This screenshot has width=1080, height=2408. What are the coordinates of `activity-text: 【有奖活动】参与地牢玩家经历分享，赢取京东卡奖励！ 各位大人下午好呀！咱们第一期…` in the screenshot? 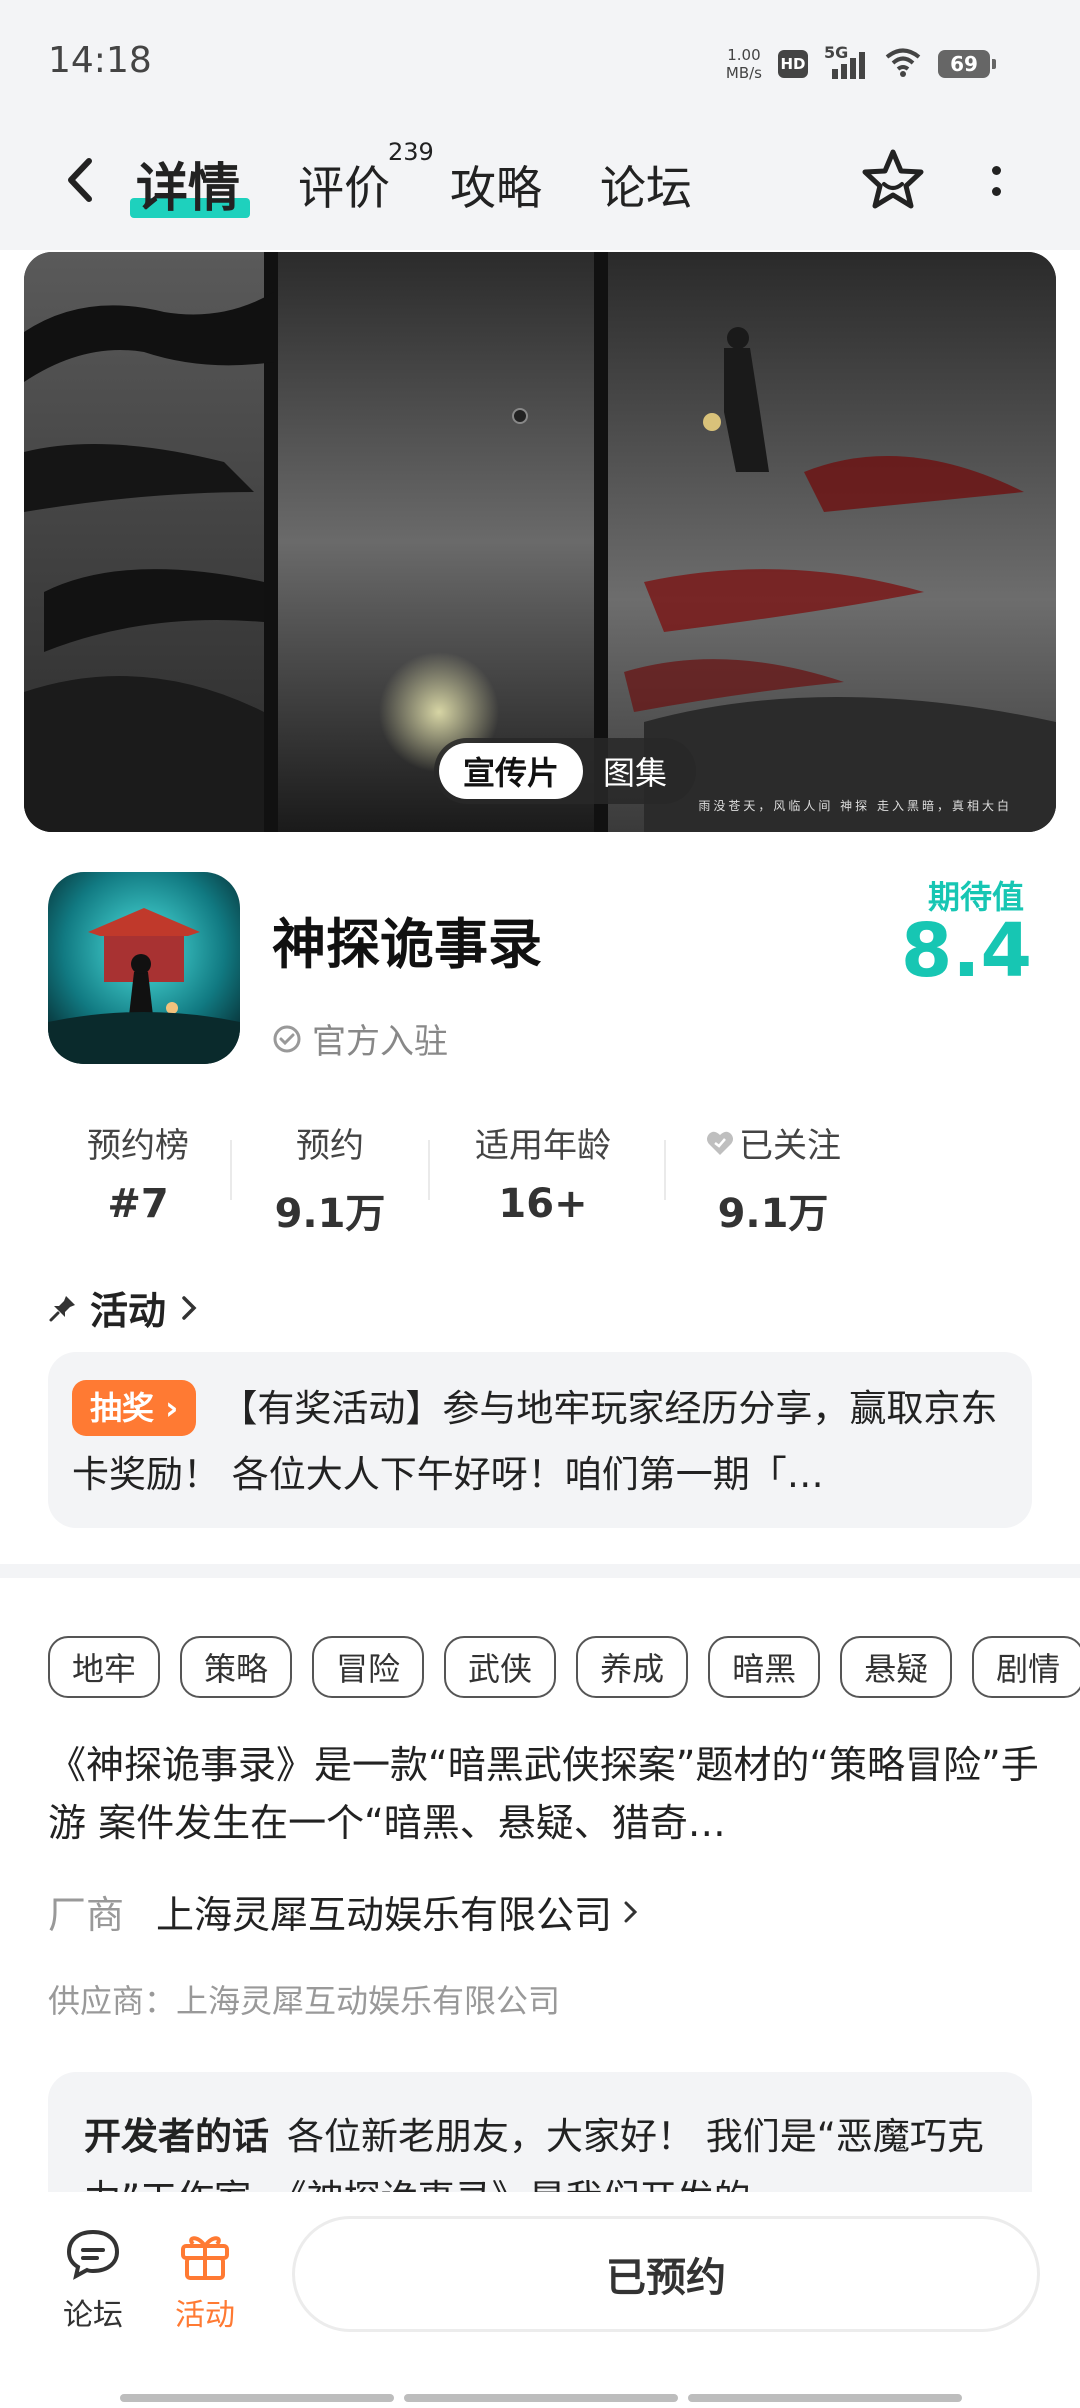 It's located at (535, 1441).